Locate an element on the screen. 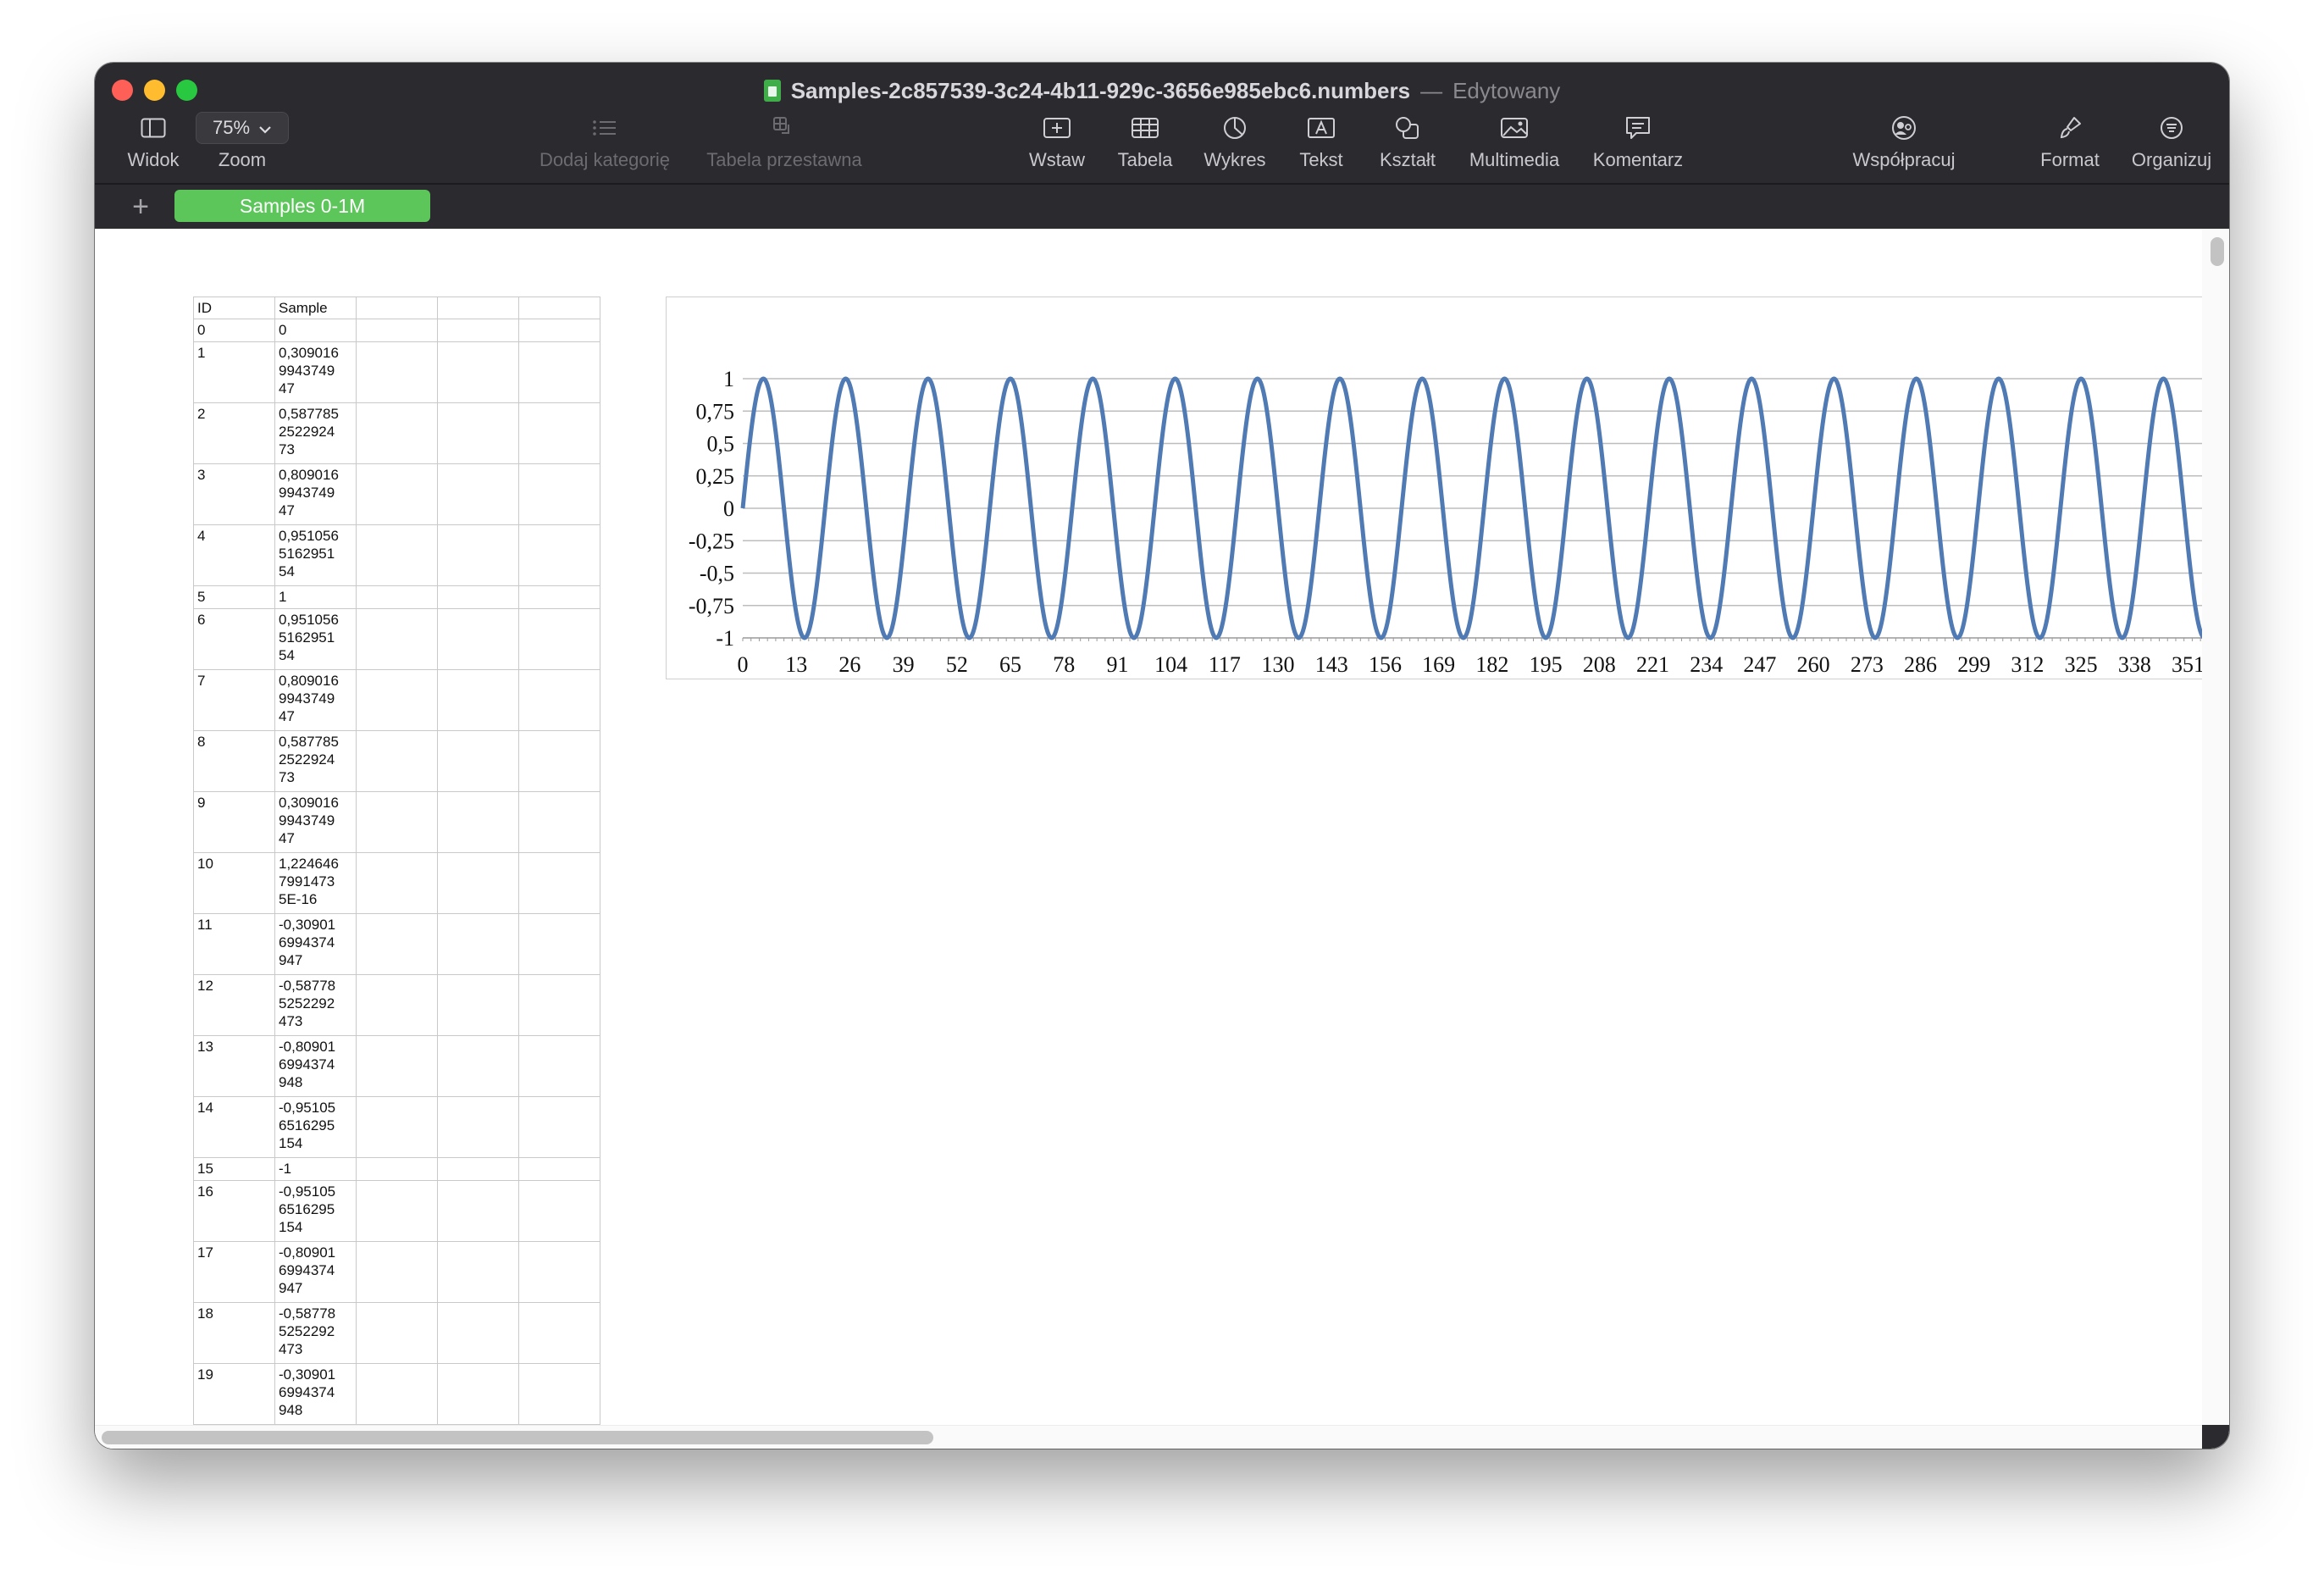 The height and width of the screenshot is (1574, 2324). text-button: Tekst is located at coordinates (1322, 141).